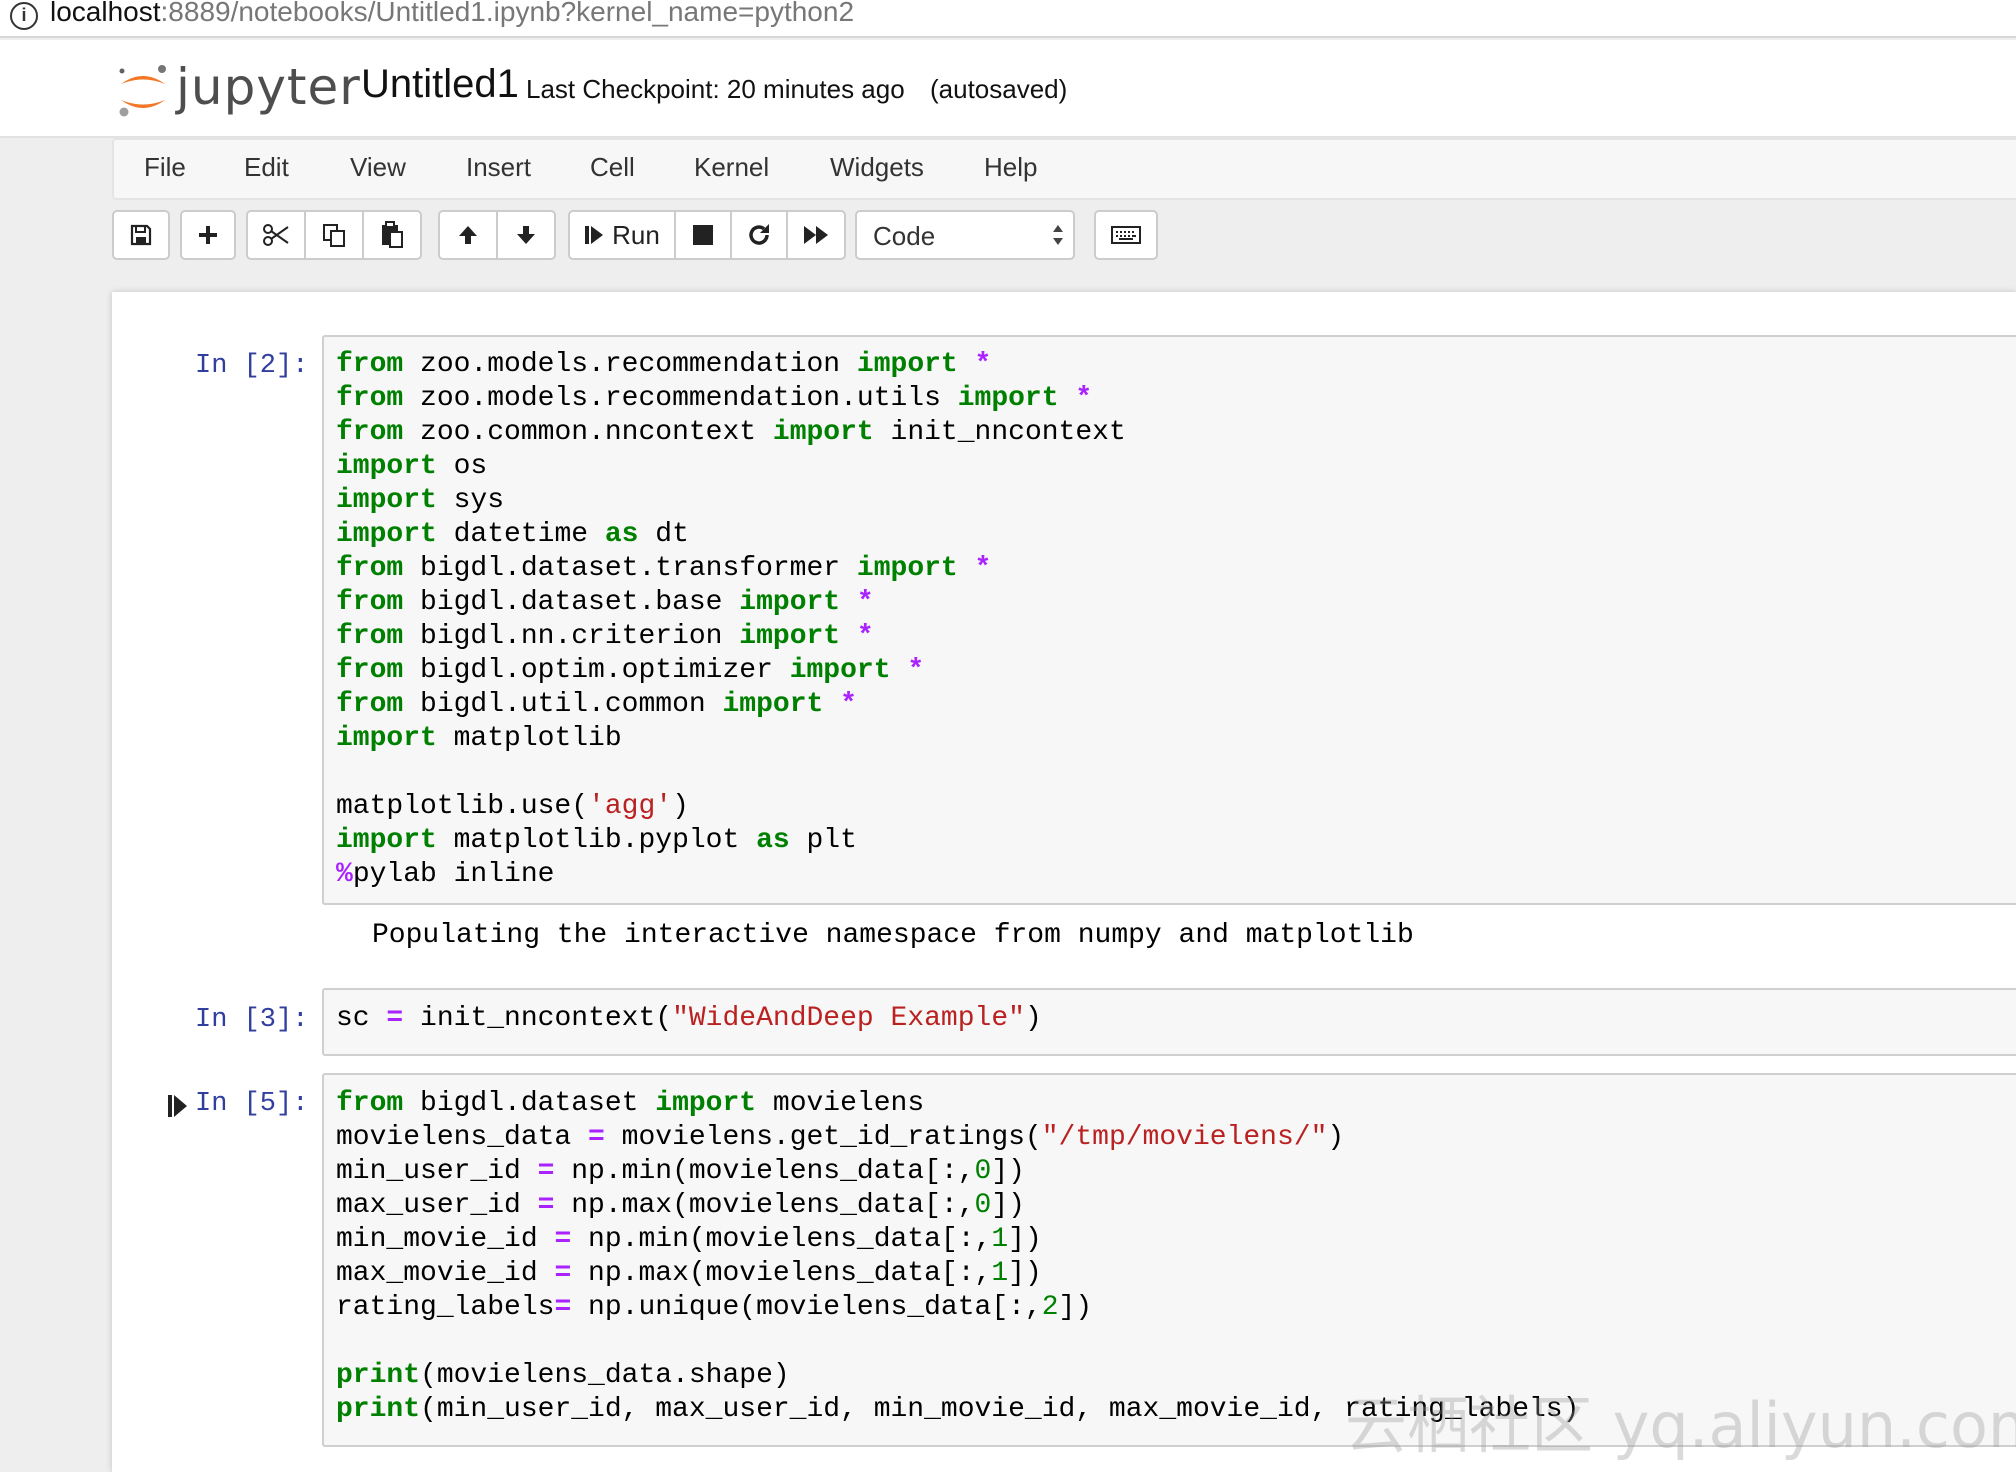  What do you see at coordinates (1058, 235) in the screenshot?
I see `select-arrows-icon` at bounding box center [1058, 235].